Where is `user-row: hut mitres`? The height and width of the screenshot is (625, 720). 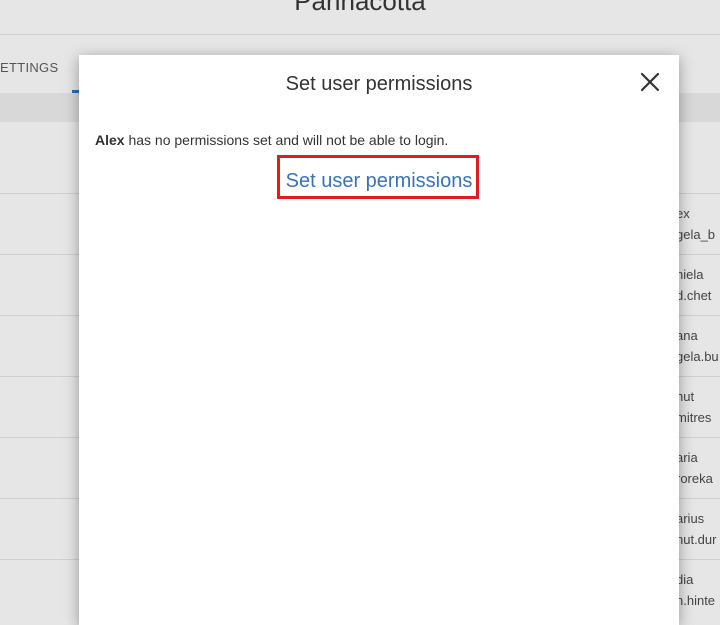
user-row: hut mitres is located at coordinates (693, 407).